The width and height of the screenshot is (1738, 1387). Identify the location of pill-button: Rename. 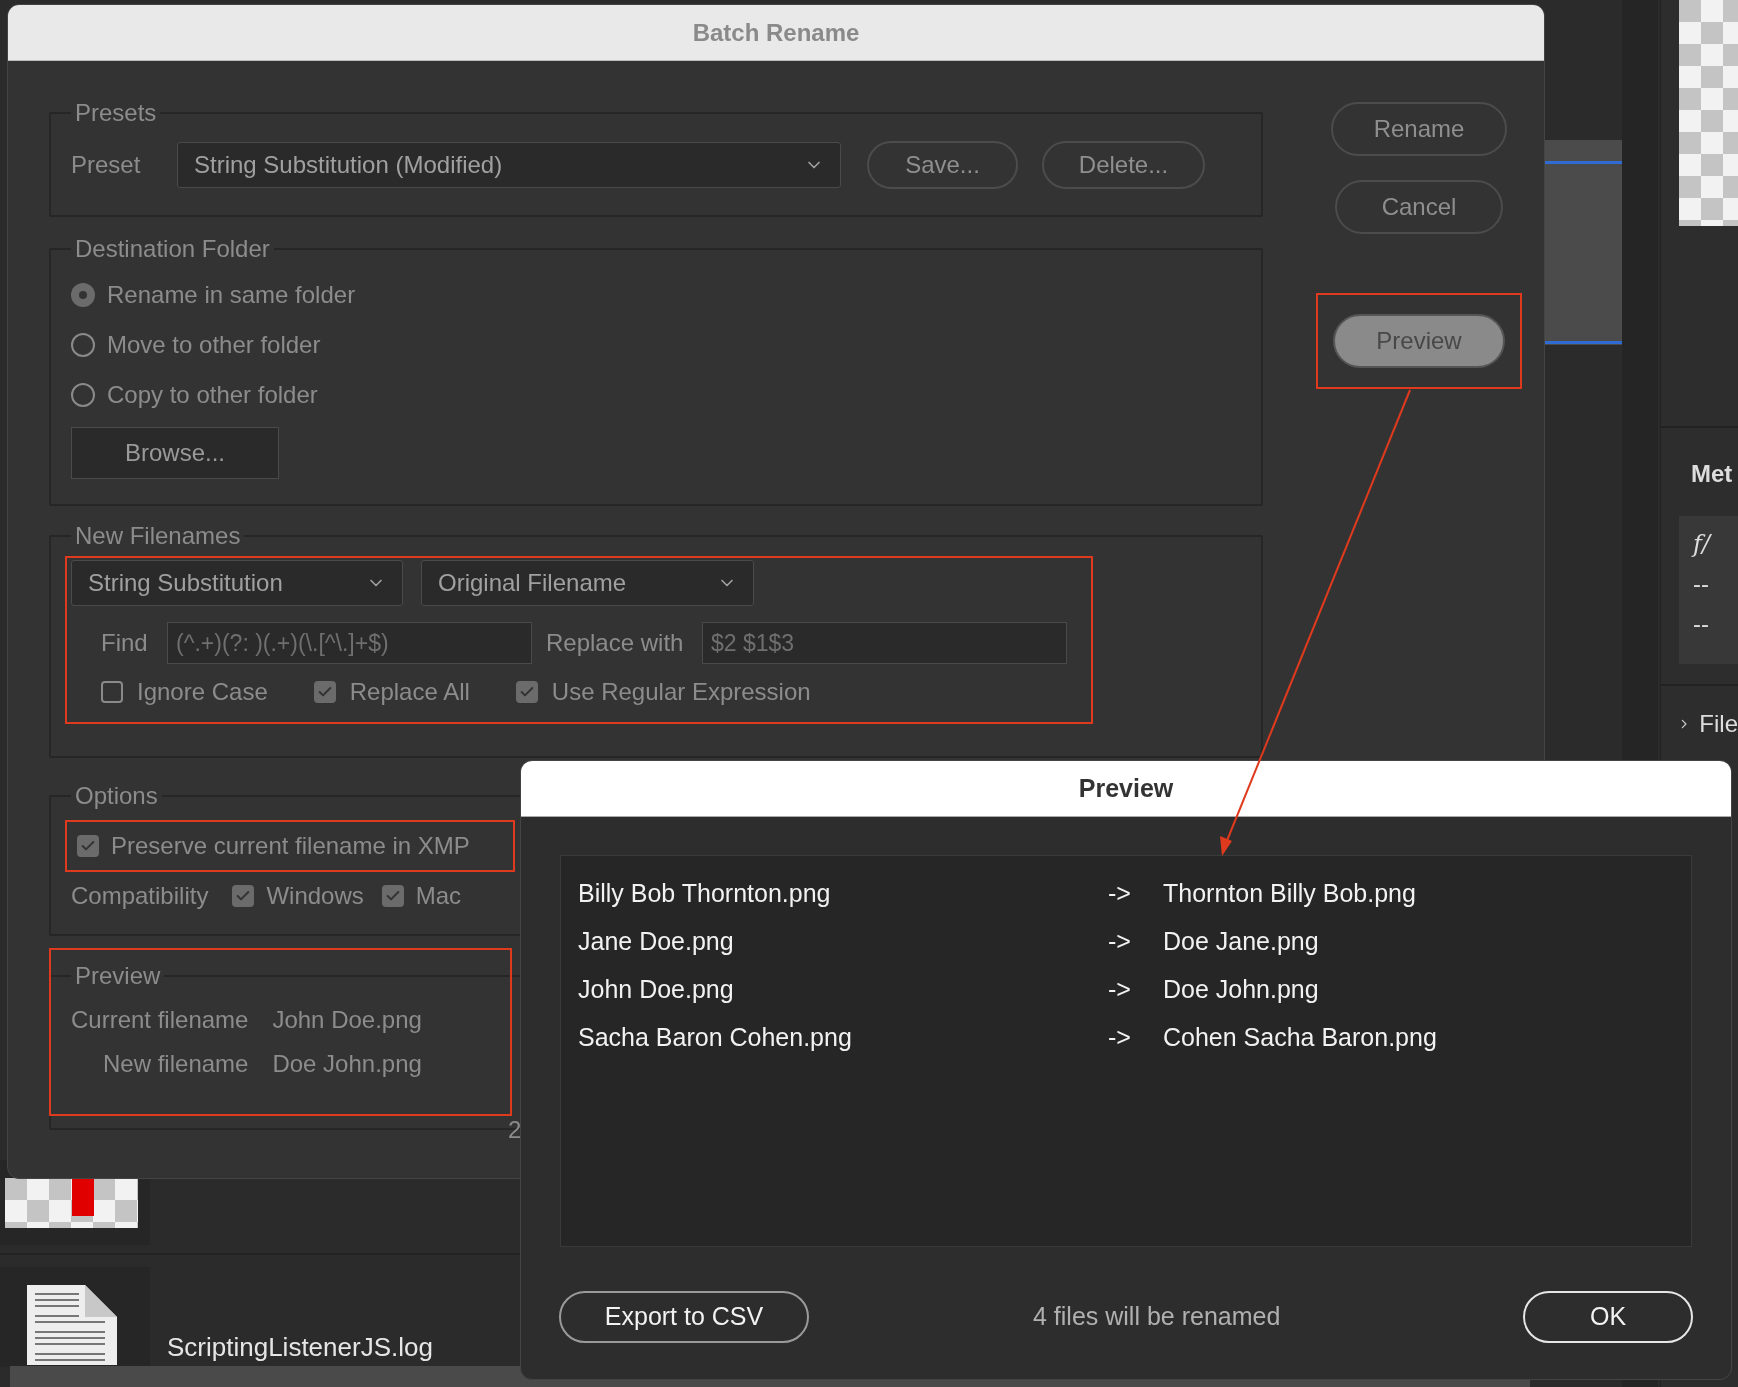
(1419, 129).